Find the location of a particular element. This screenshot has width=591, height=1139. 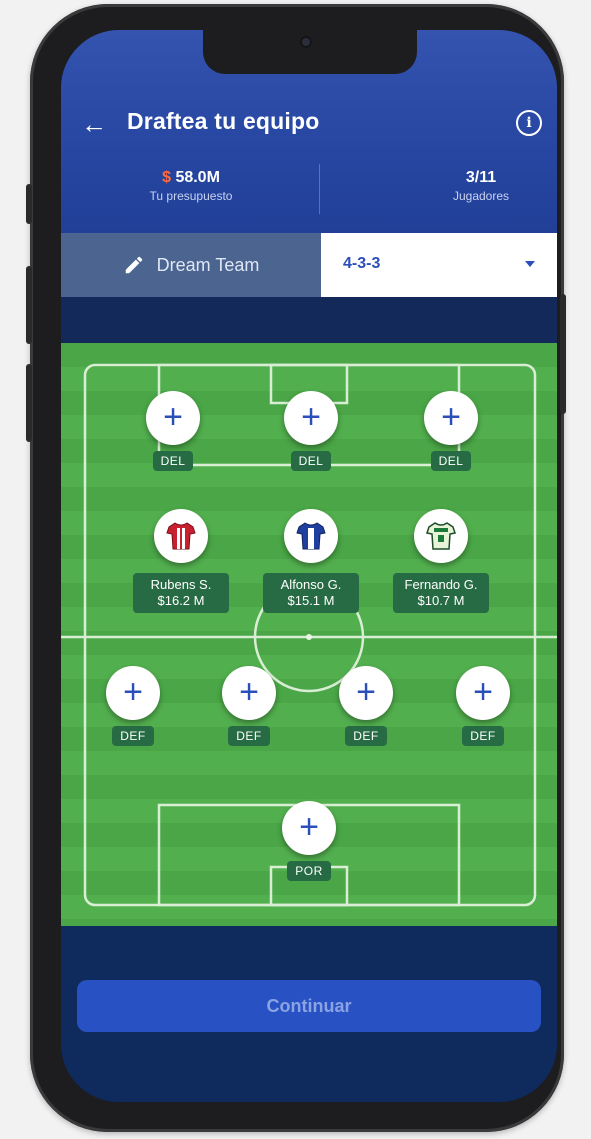

team-settings-row: Dream Team 4-3-3 is located at coordinates (309, 265).